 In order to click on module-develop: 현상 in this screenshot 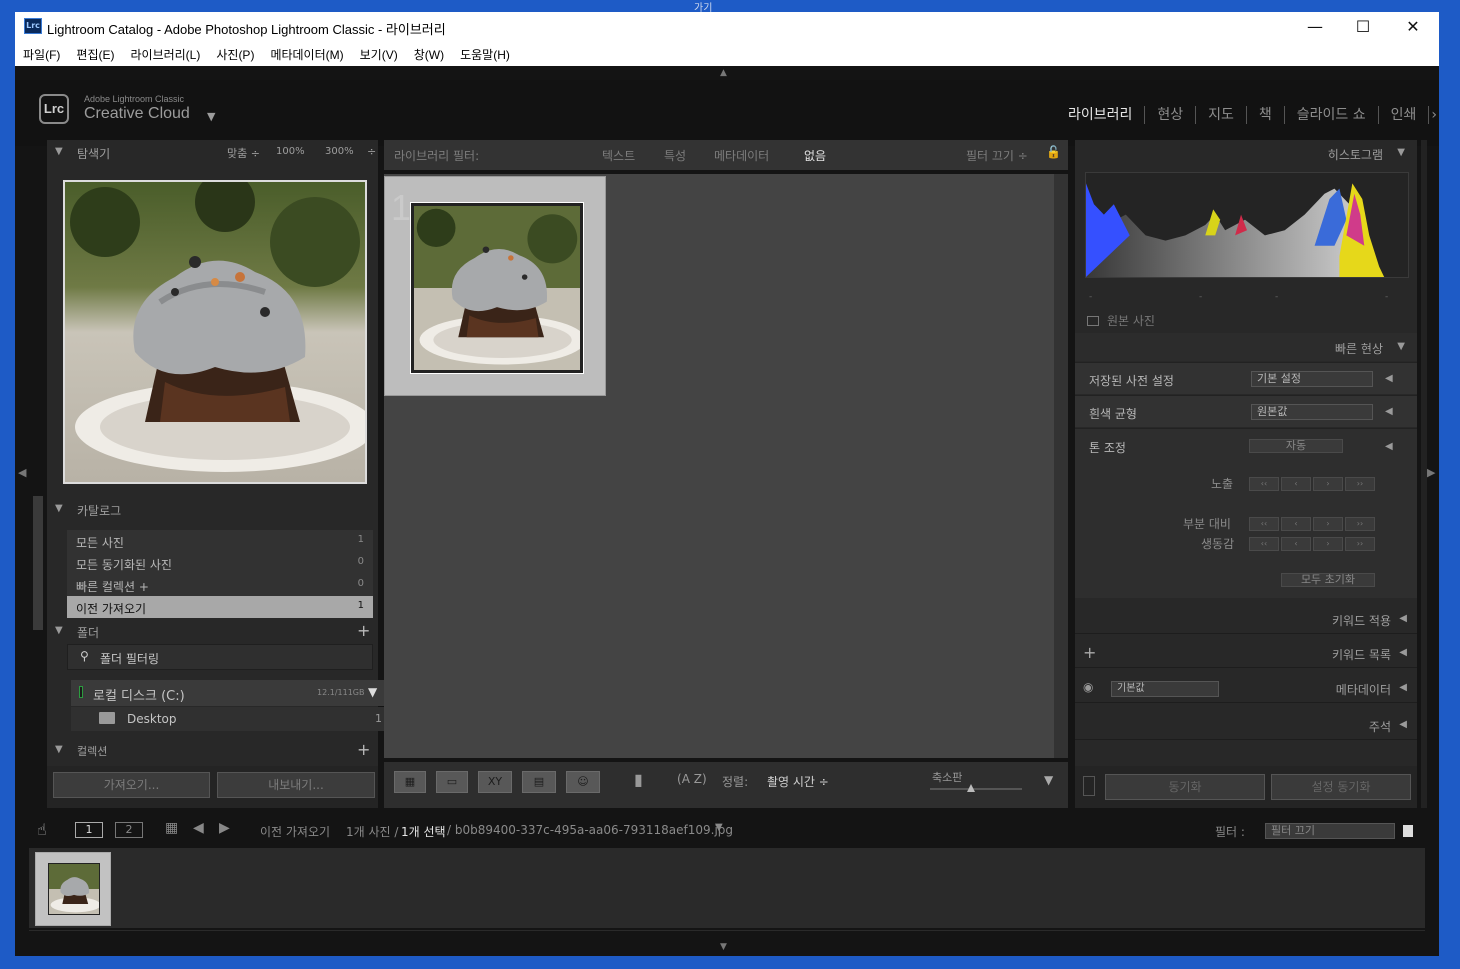, I will do `click(1171, 115)`.